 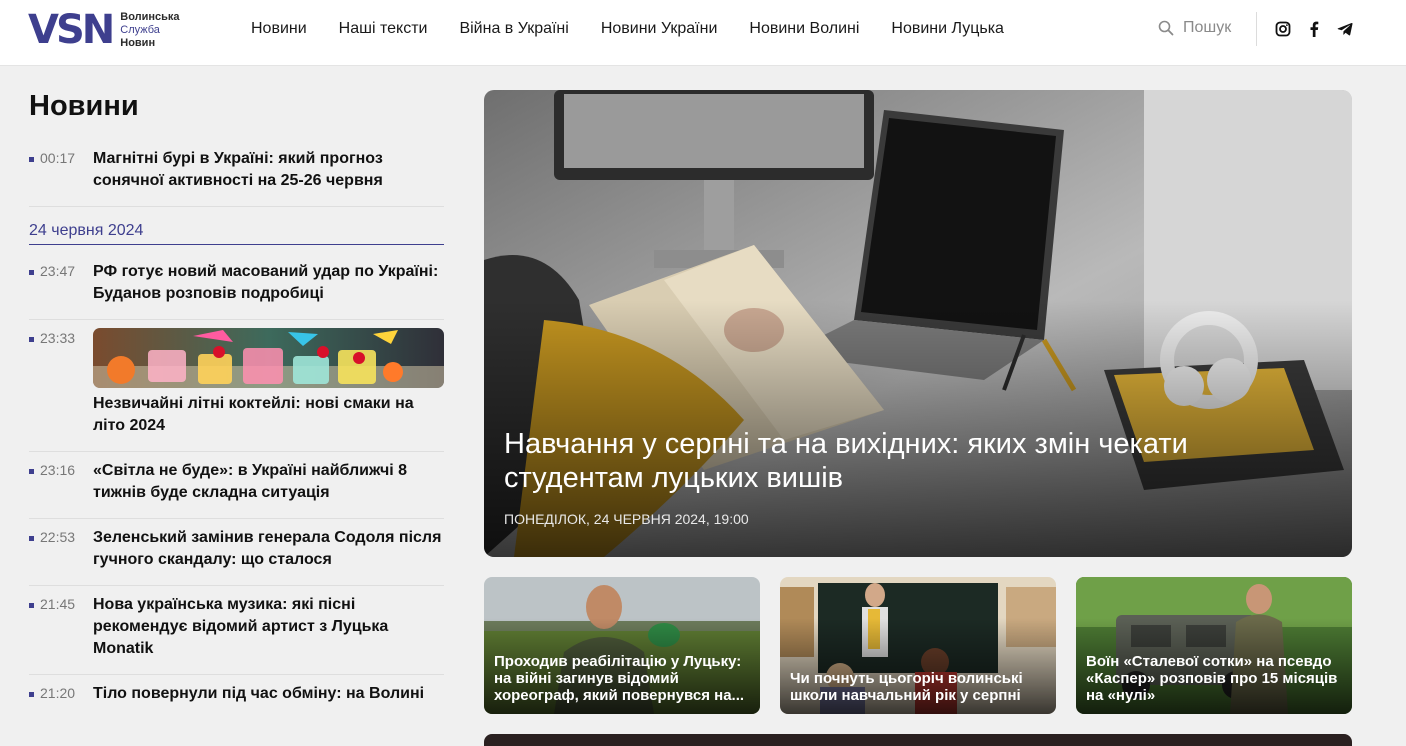 What do you see at coordinates (52, 470) in the screenshot?
I see `news-time: 23:16` at bounding box center [52, 470].